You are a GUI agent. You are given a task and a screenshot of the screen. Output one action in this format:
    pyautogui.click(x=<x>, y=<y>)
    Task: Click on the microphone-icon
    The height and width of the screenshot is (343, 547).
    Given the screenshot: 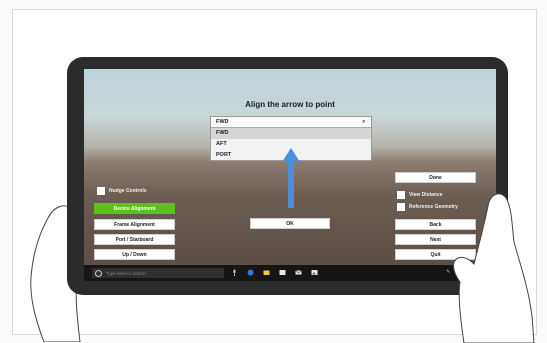 What is the action you would take?
    pyautogui.click(x=234, y=272)
    